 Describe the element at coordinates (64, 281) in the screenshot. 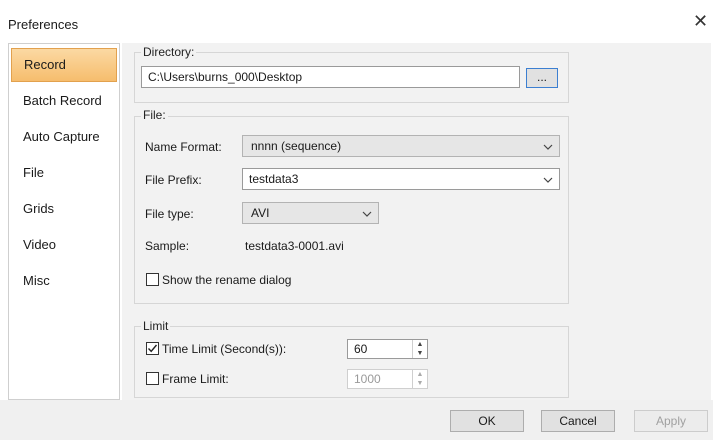

I see `sidebar-item-misc: Misc` at that location.